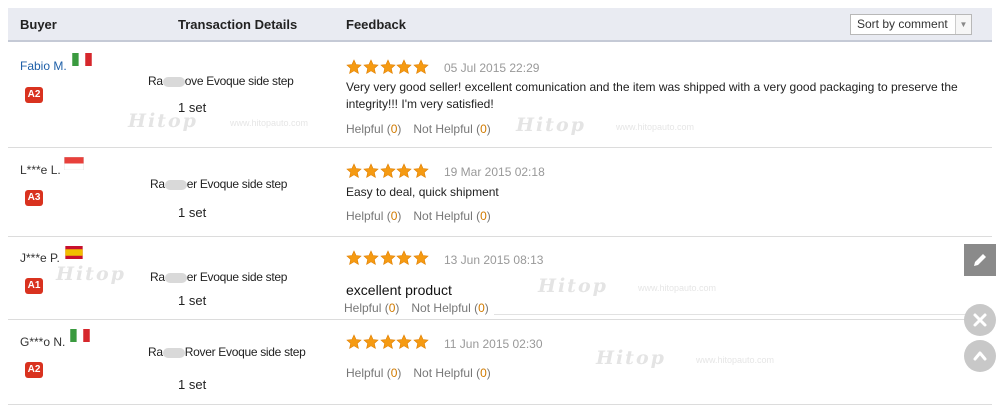 The width and height of the screenshot is (1000, 410). I want to click on buyer-name: J***e P., so click(40, 258).